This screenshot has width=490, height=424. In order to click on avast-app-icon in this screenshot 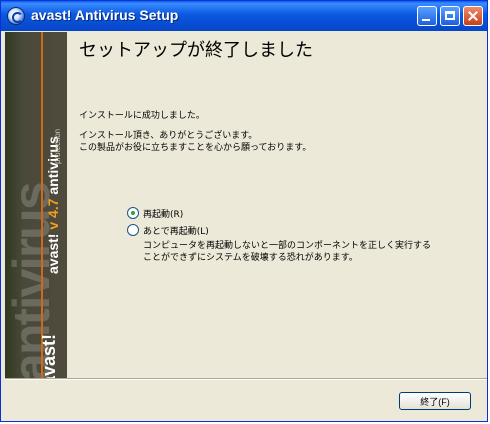, I will do `click(16, 16)`.